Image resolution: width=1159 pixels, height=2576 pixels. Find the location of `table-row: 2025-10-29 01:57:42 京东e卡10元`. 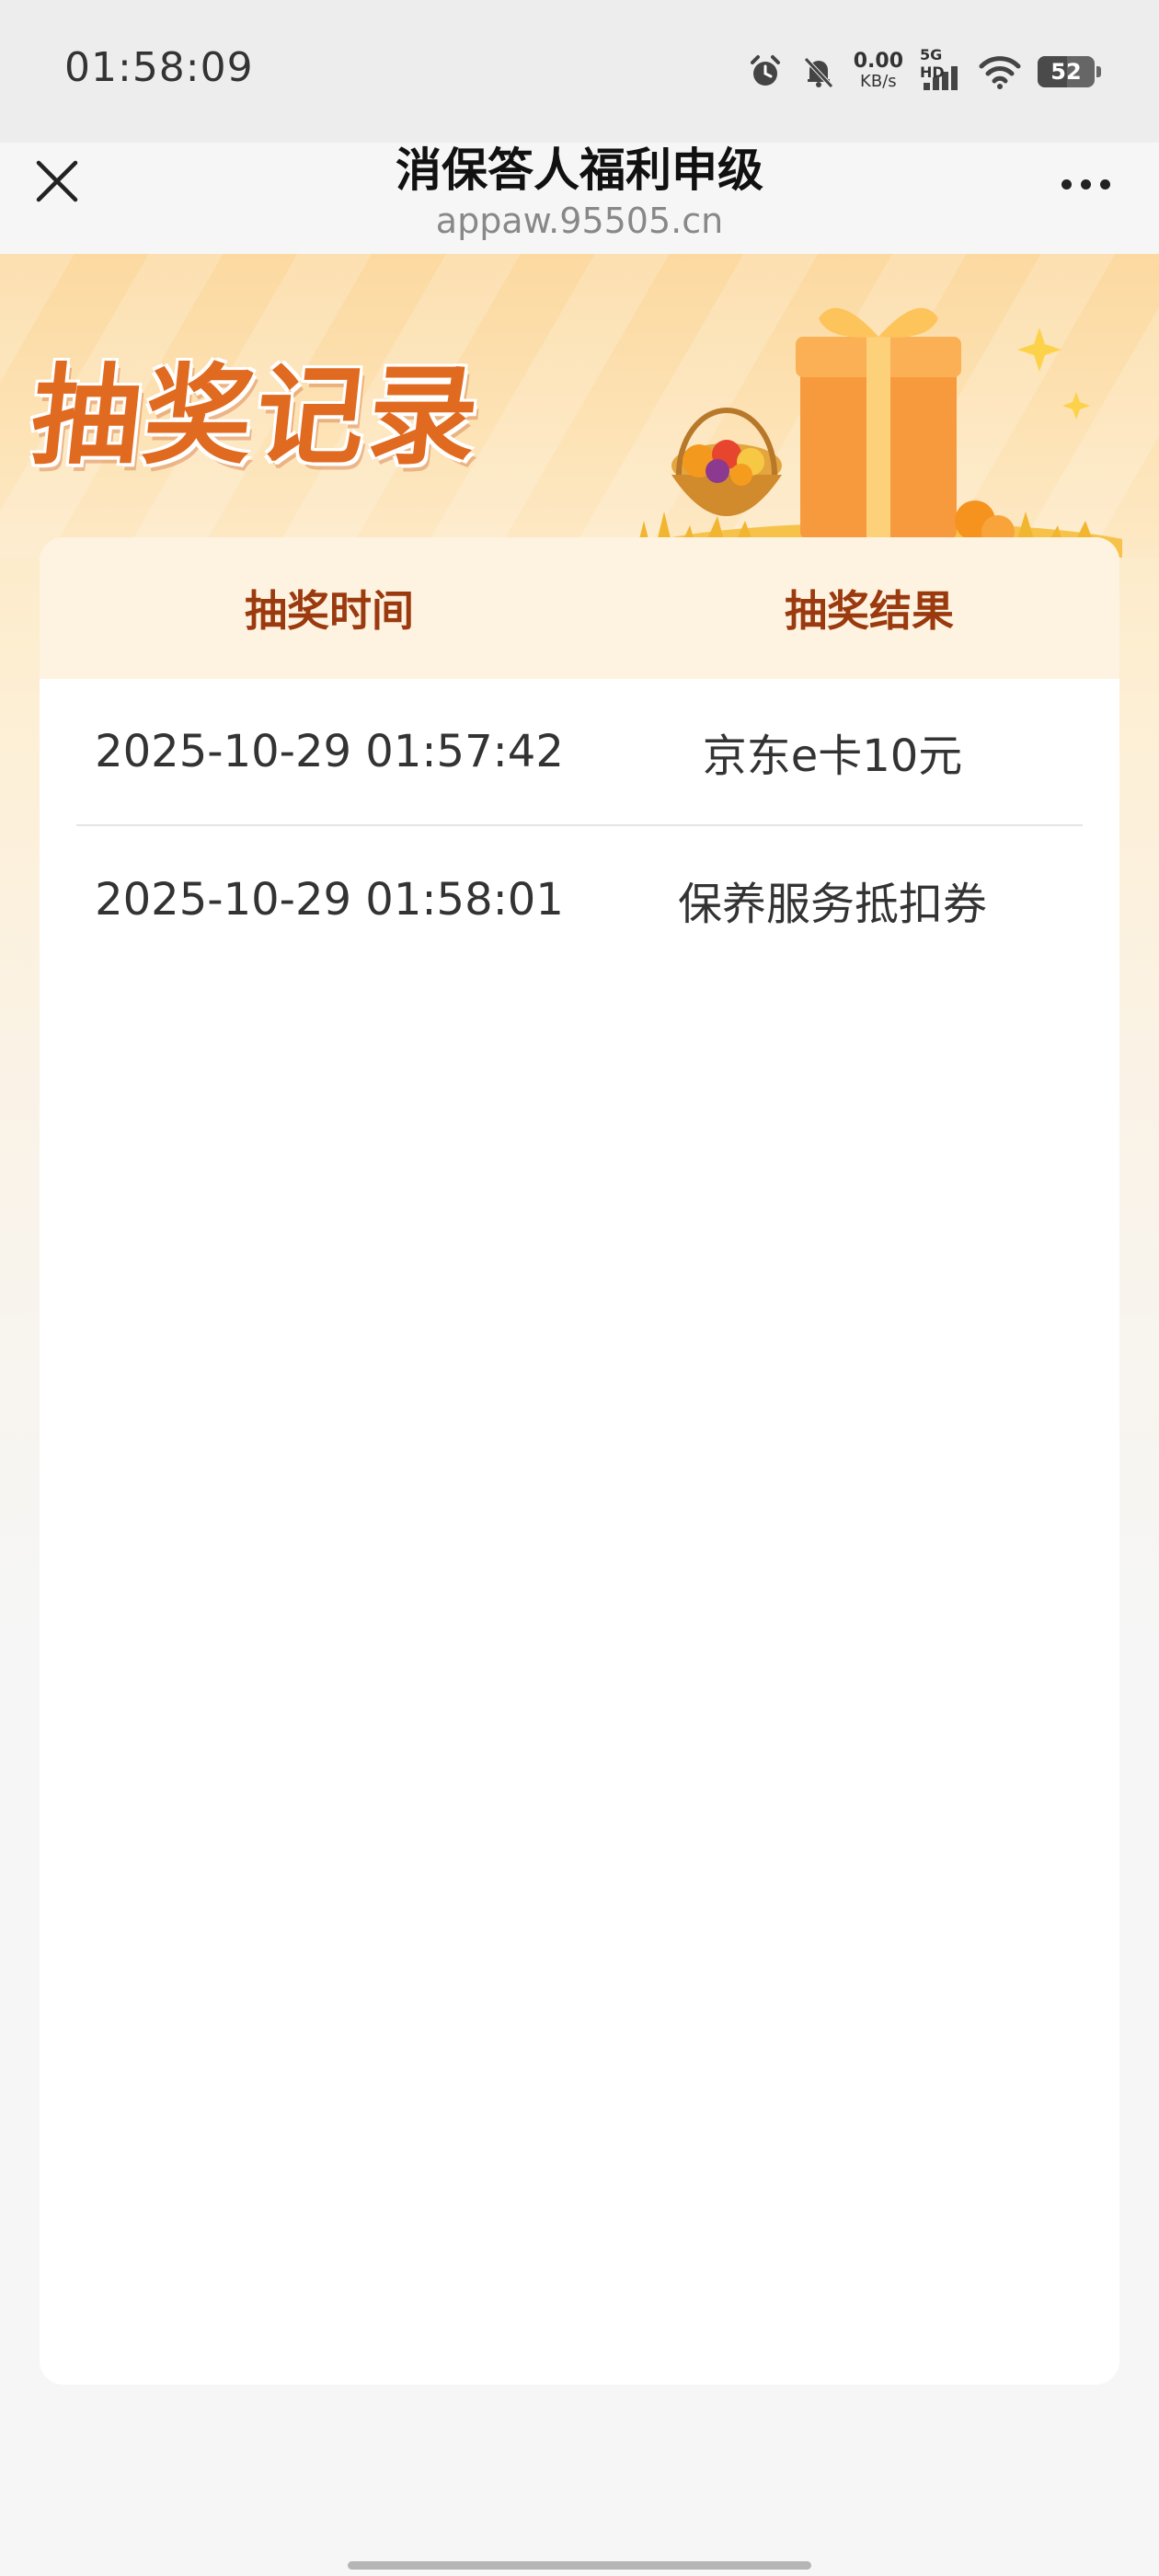

table-row: 2025-10-29 01:57:42 京东e卡10元 is located at coordinates (579, 752).